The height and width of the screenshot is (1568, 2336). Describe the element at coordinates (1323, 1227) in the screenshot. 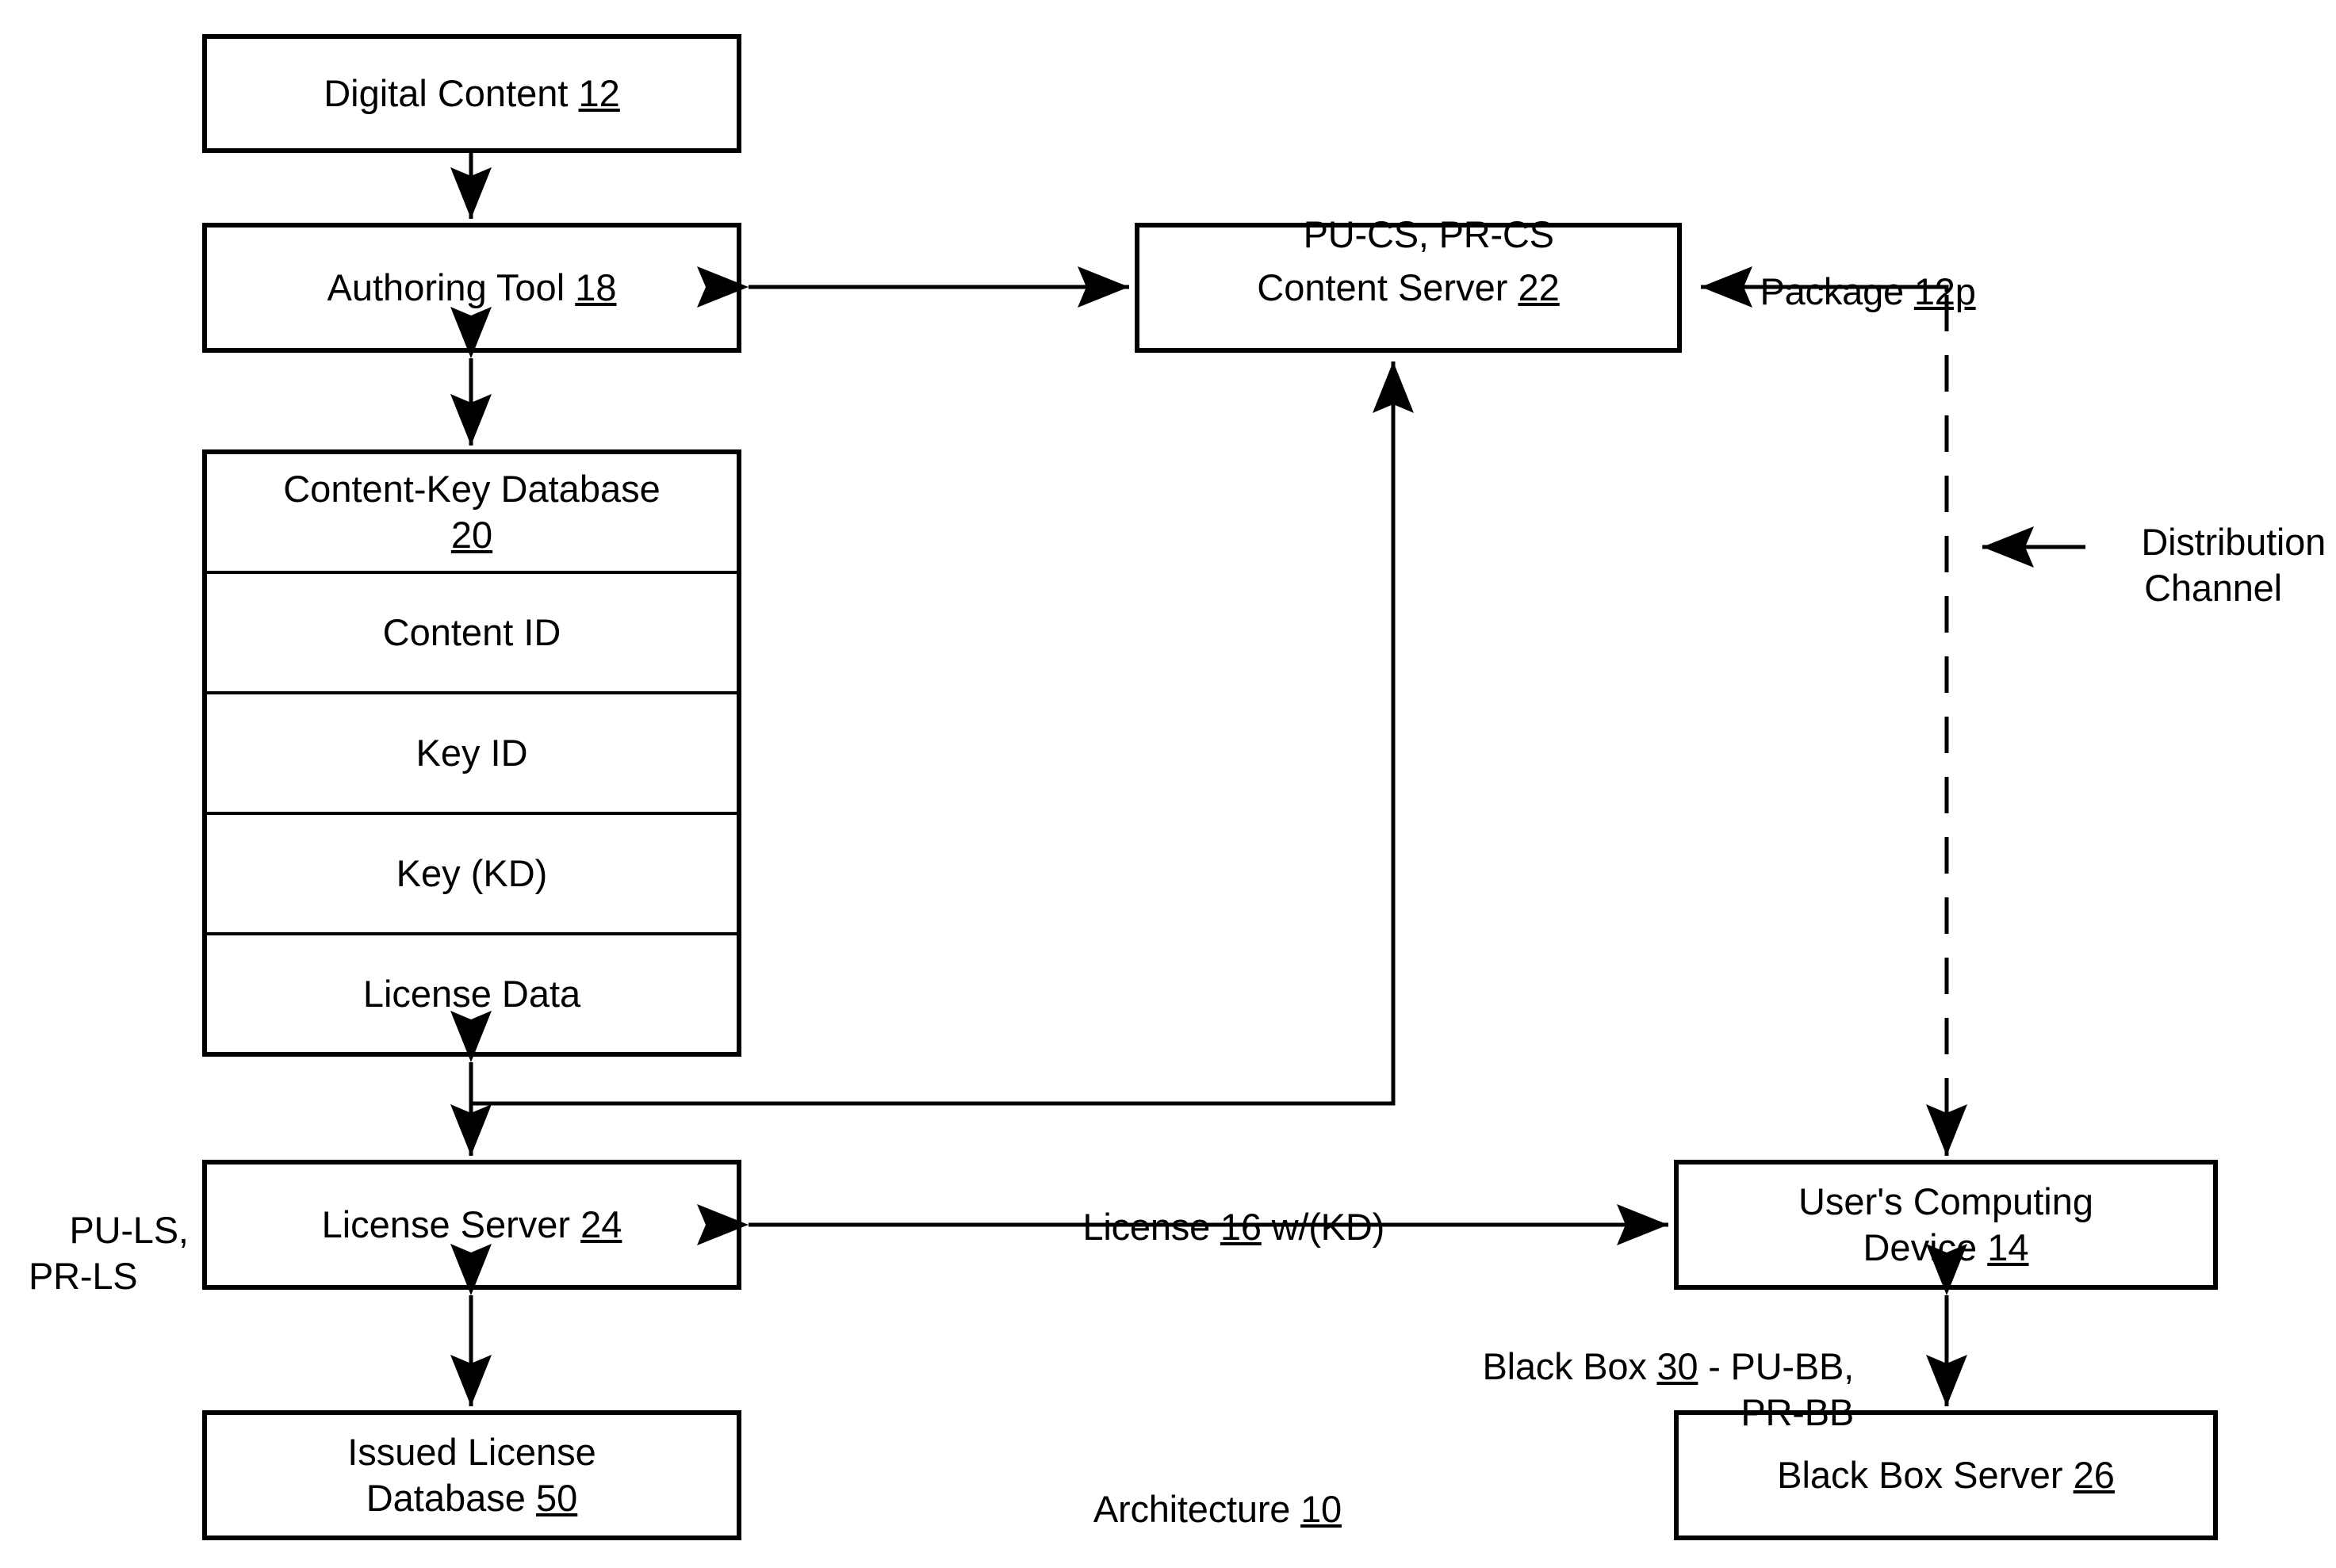

I see `license-kd-suffix: w/(KD)` at that location.